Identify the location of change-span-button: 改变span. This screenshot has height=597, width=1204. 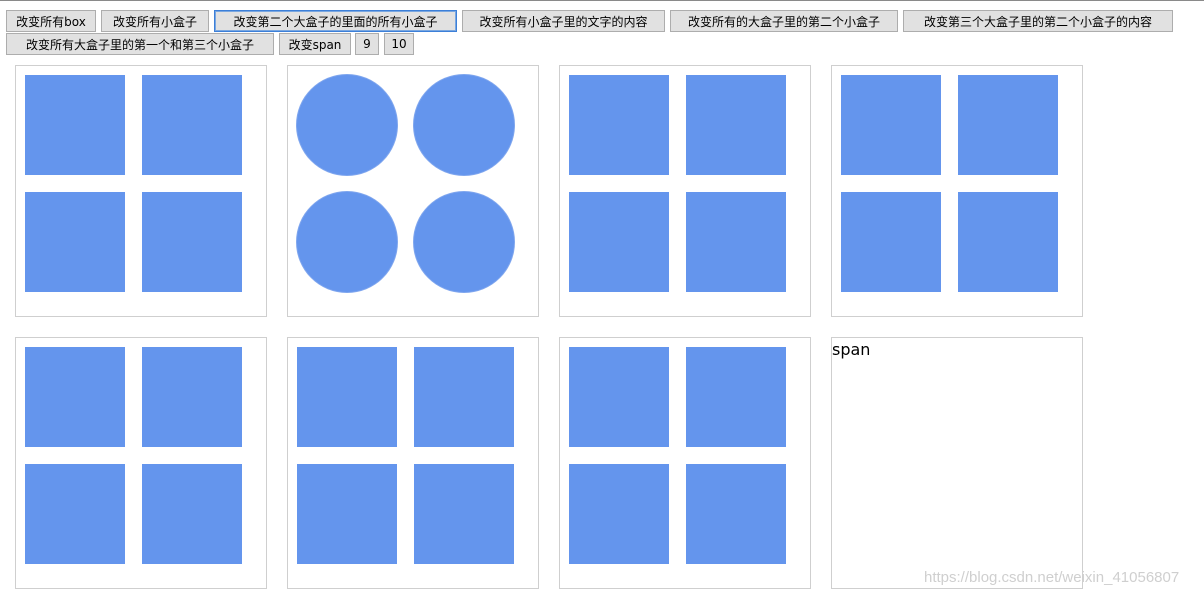
(315, 44).